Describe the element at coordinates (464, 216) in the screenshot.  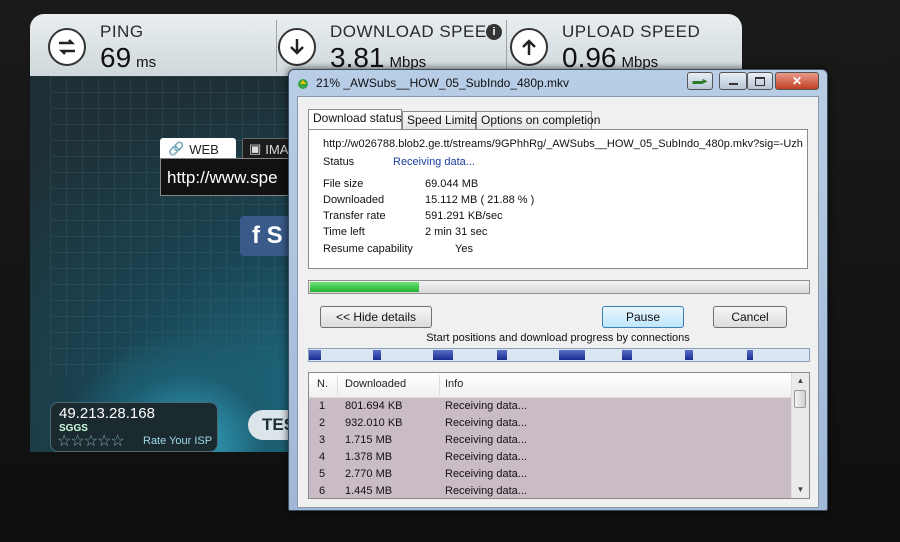
I see `transfer-rate-value: 591.291 KB/sec` at that location.